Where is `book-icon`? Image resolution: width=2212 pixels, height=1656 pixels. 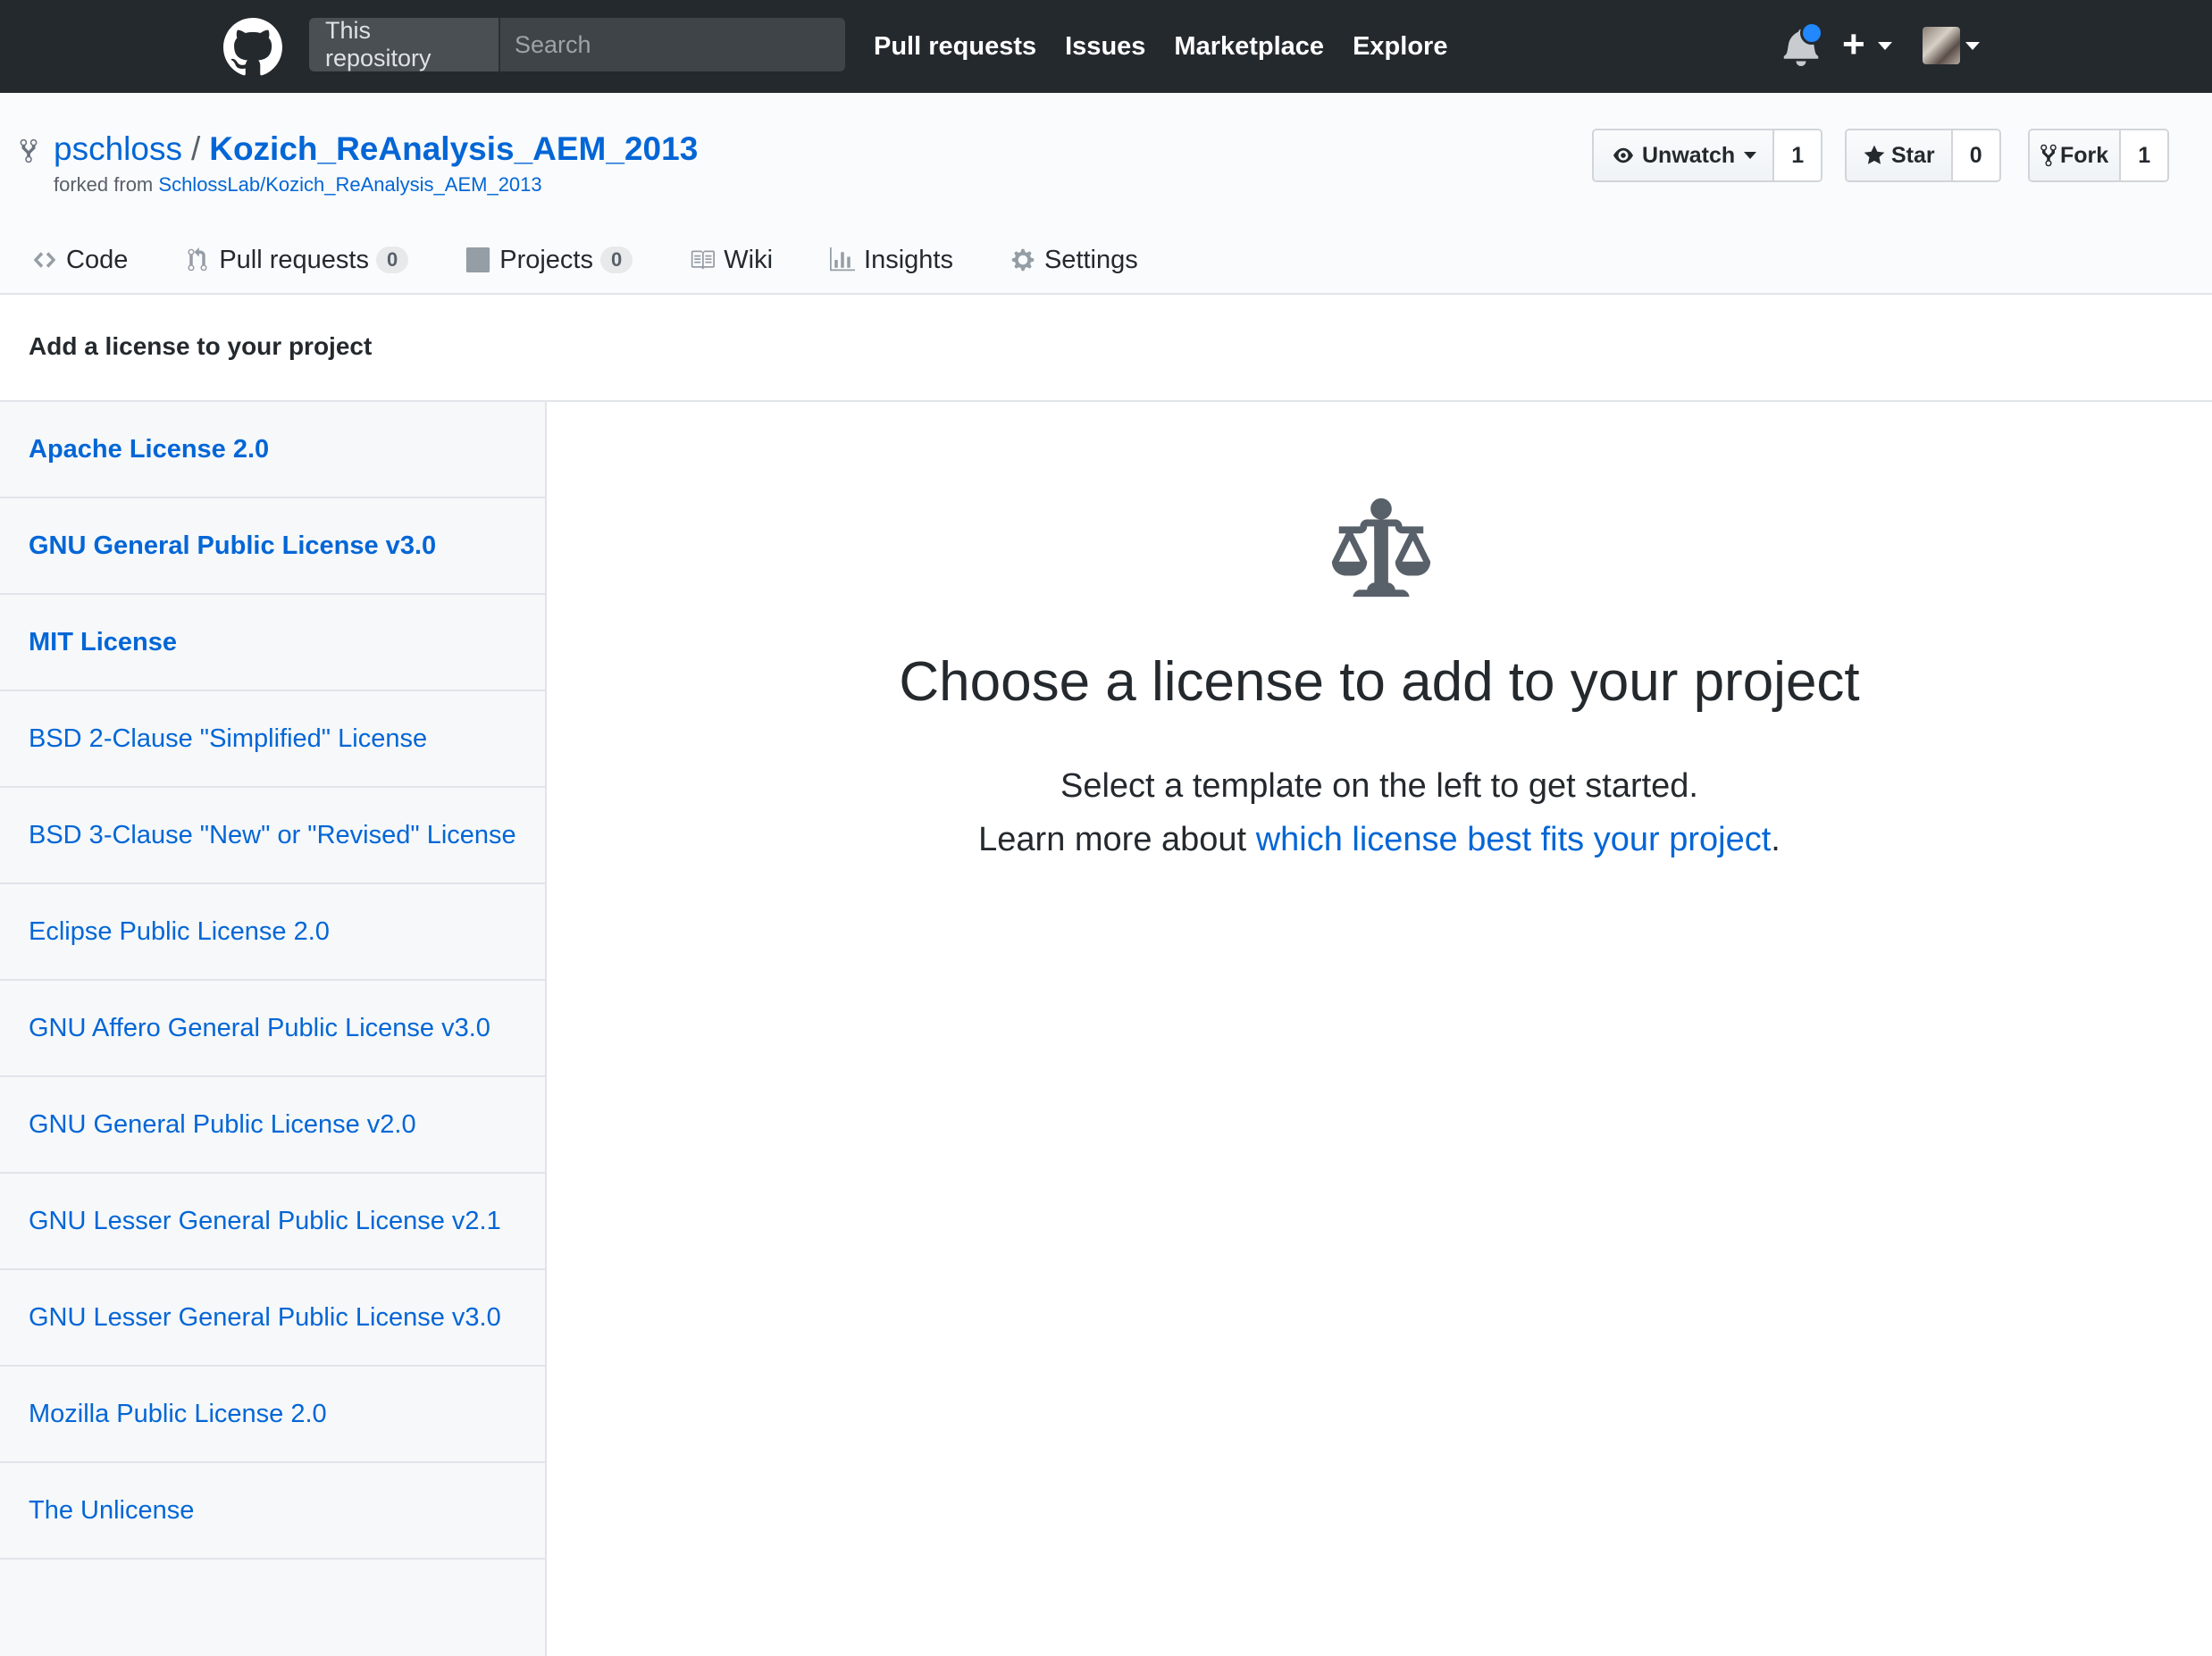 book-icon is located at coordinates (704, 260).